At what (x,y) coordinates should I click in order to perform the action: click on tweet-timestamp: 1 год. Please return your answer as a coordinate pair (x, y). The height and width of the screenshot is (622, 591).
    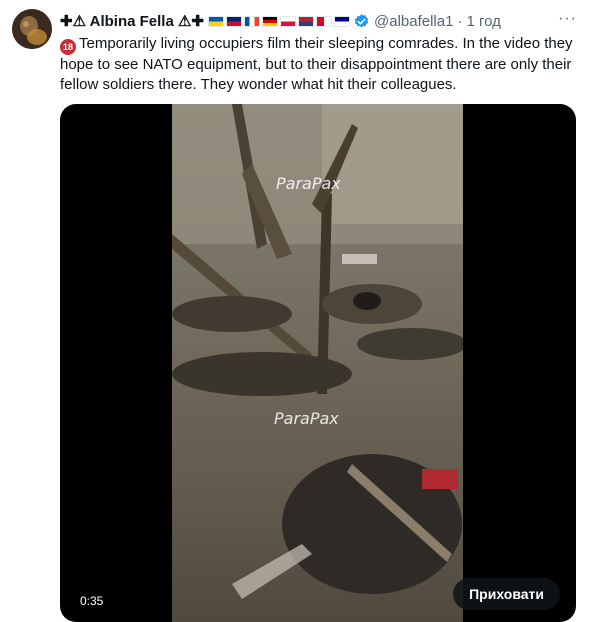
    Looking at the image, I should click on (483, 21).